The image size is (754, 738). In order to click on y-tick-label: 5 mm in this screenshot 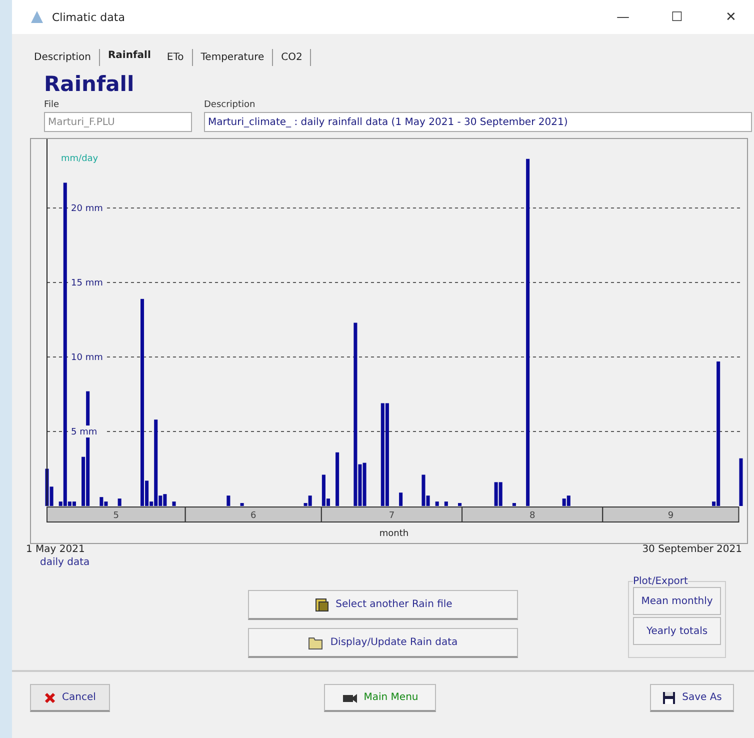, I will do `click(84, 433)`.